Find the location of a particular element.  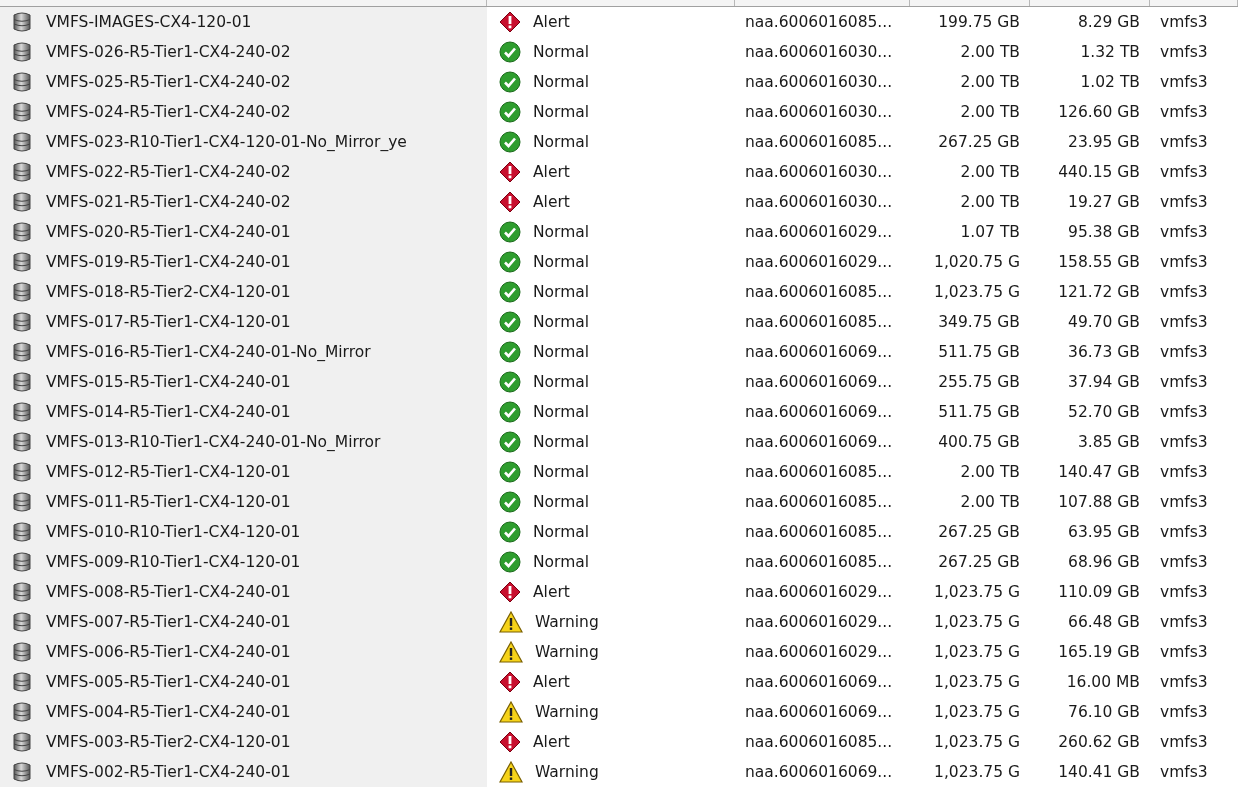

free-space-text: 140.41 GB is located at coordinates (1099, 772).